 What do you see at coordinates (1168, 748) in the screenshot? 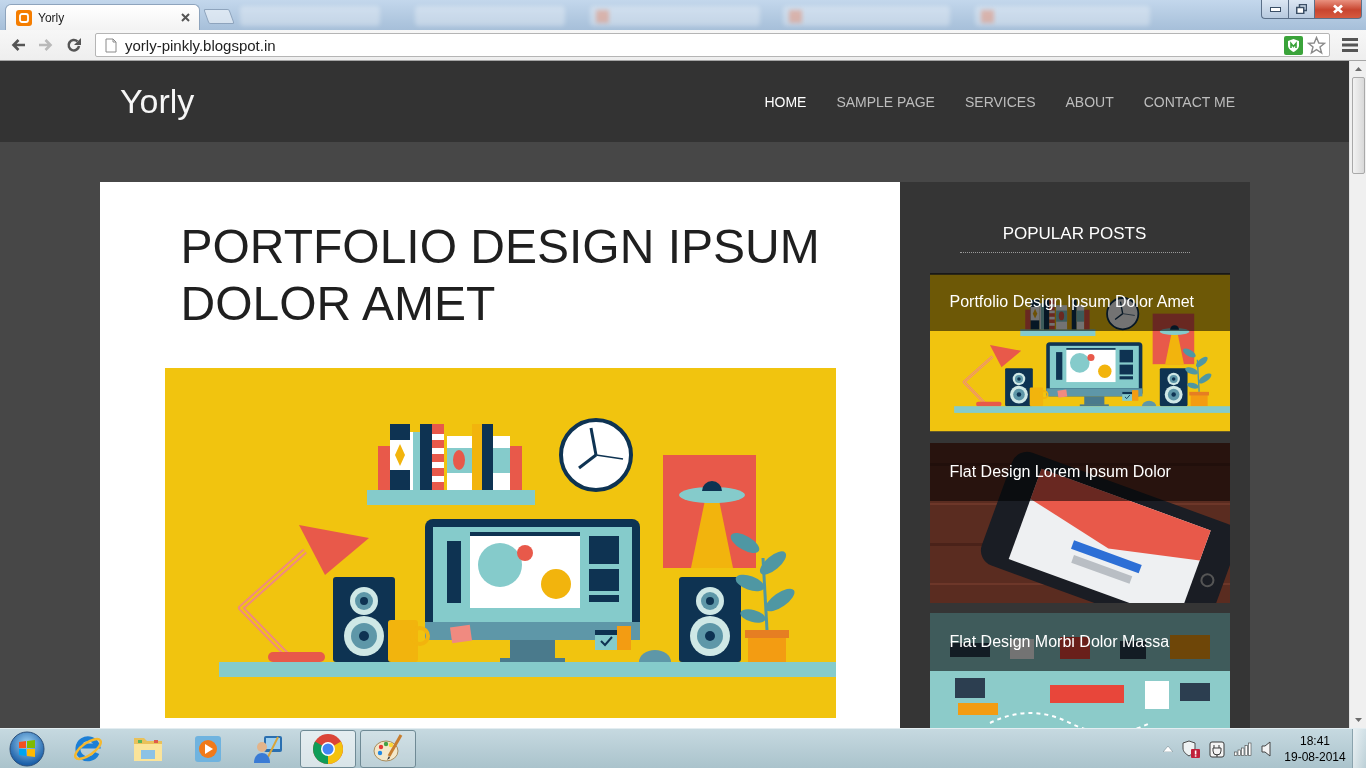
I see `show-hidden-icons-icon` at bounding box center [1168, 748].